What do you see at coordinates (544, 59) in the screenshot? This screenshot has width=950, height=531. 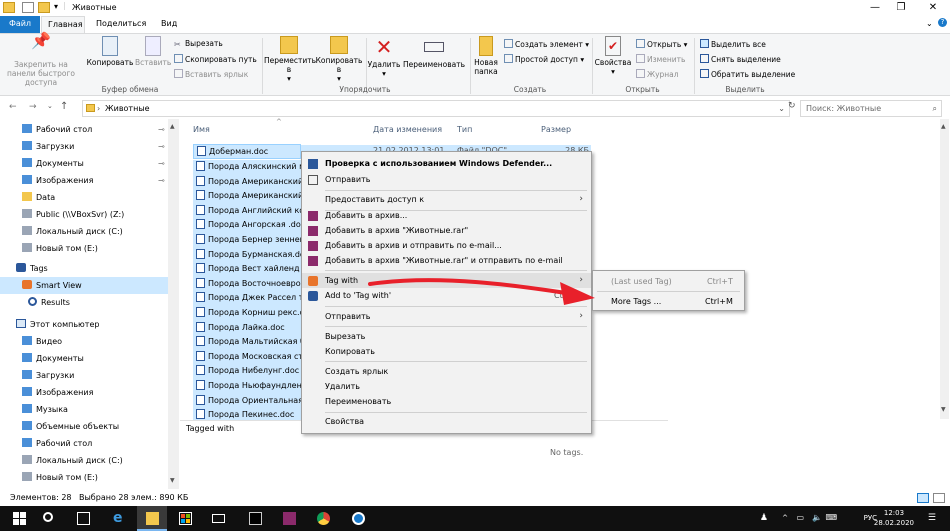 I see `easy-access-button: Простой доступ ▾` at bounding box center [544, 59].